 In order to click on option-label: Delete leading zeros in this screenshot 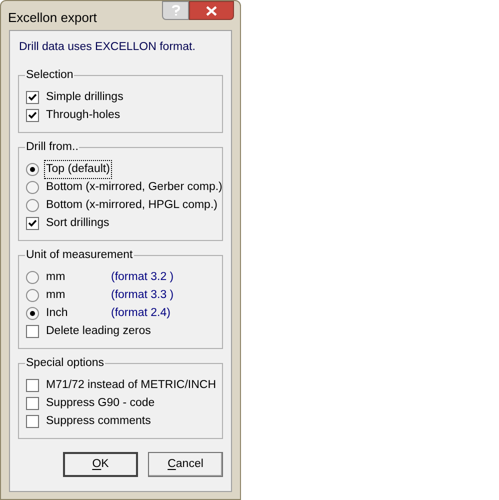, I will do `click(98, 331)`.